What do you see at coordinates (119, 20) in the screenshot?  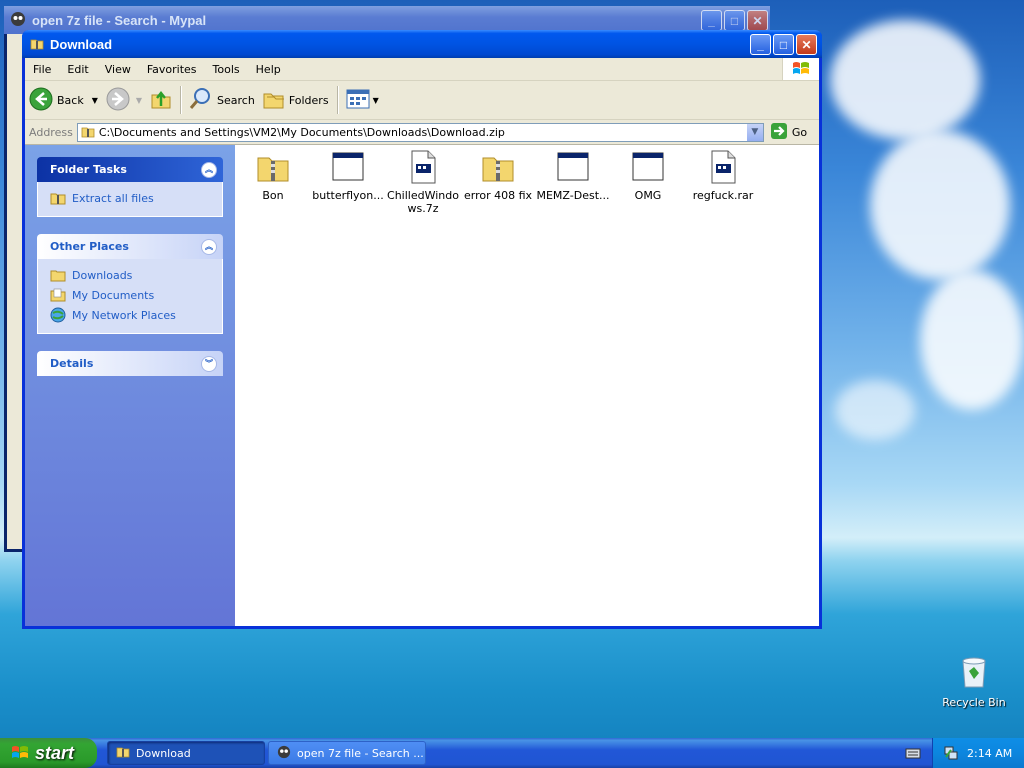 I see `background-window-title: open 7z file - Search - Mypal` at bounding box center [119, 20].